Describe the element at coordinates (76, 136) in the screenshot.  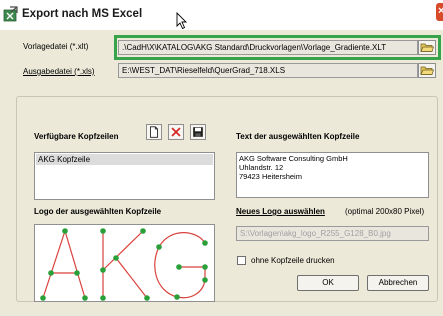
I see `available-headers-label: Verfügbare Kopfzeilen` at that location.